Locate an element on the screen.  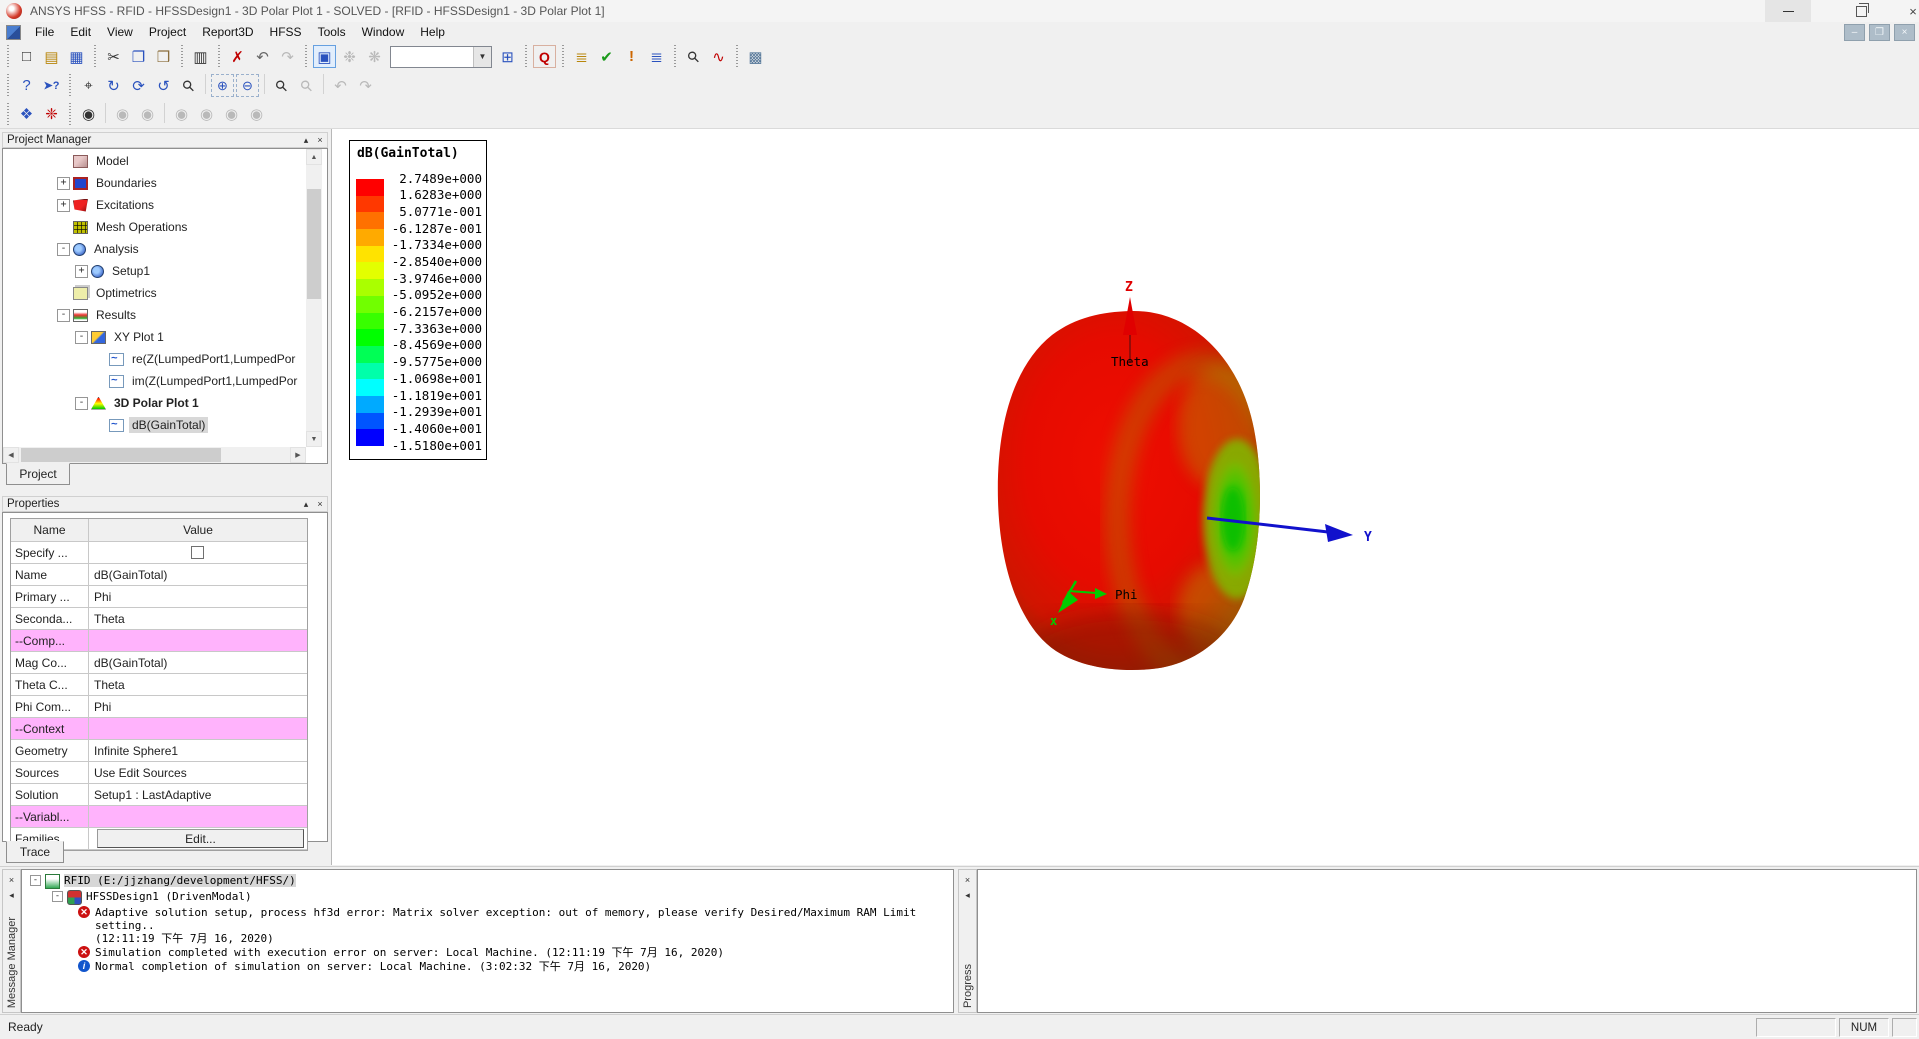
visibility-button-2: ◉ is located at coordinates (122, 114).